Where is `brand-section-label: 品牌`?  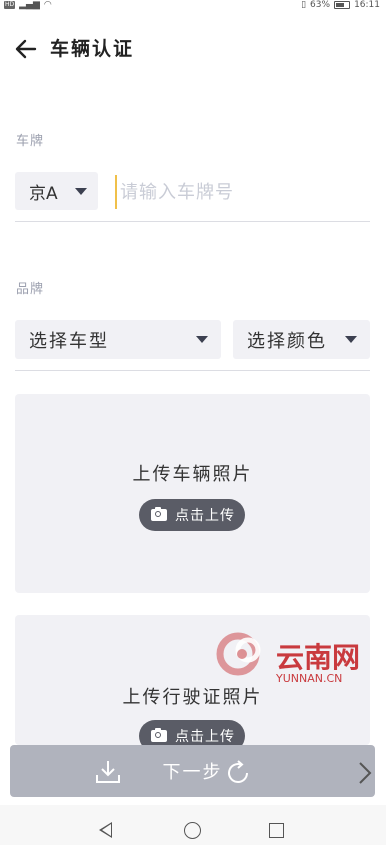
brand-section-label: 品牌 is located at coordinates (30, 289).